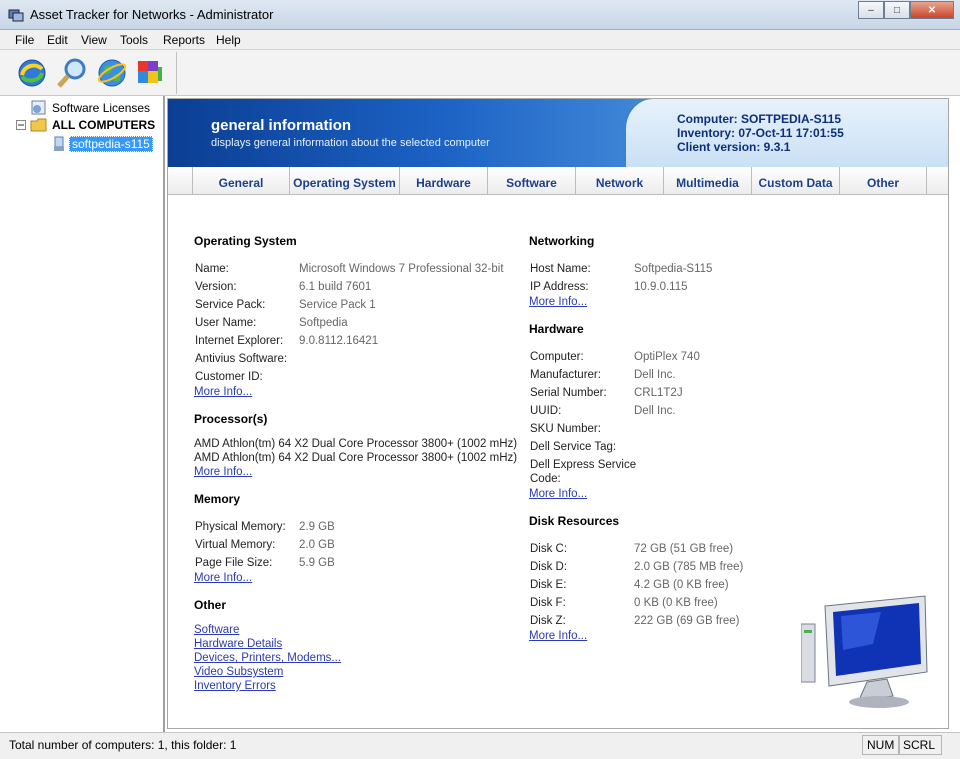 The width and height of the screenshot is (960, 759). I want to click on network-button, so click(112, 73).